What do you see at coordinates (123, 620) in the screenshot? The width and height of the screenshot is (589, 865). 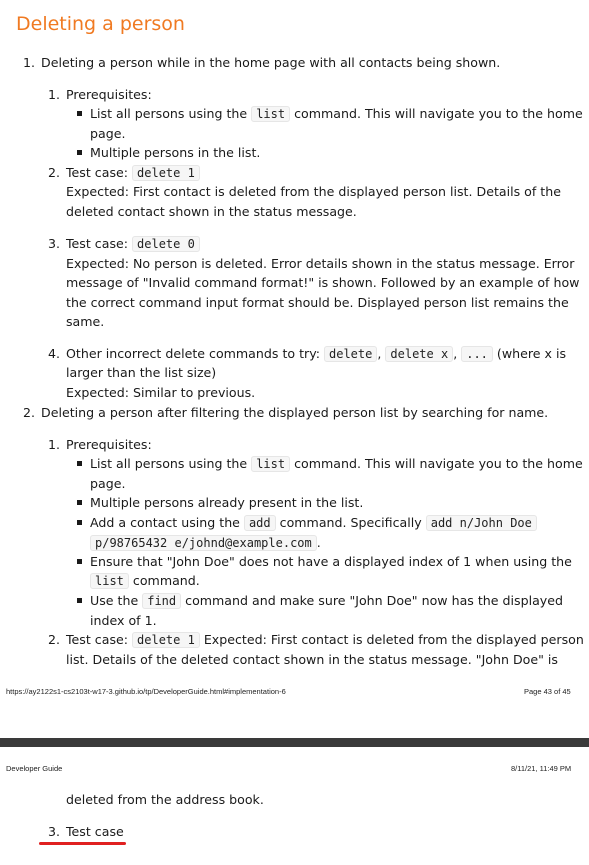 I see `bullet-text-cont: index of 1.` at bounding box center [123, 620].